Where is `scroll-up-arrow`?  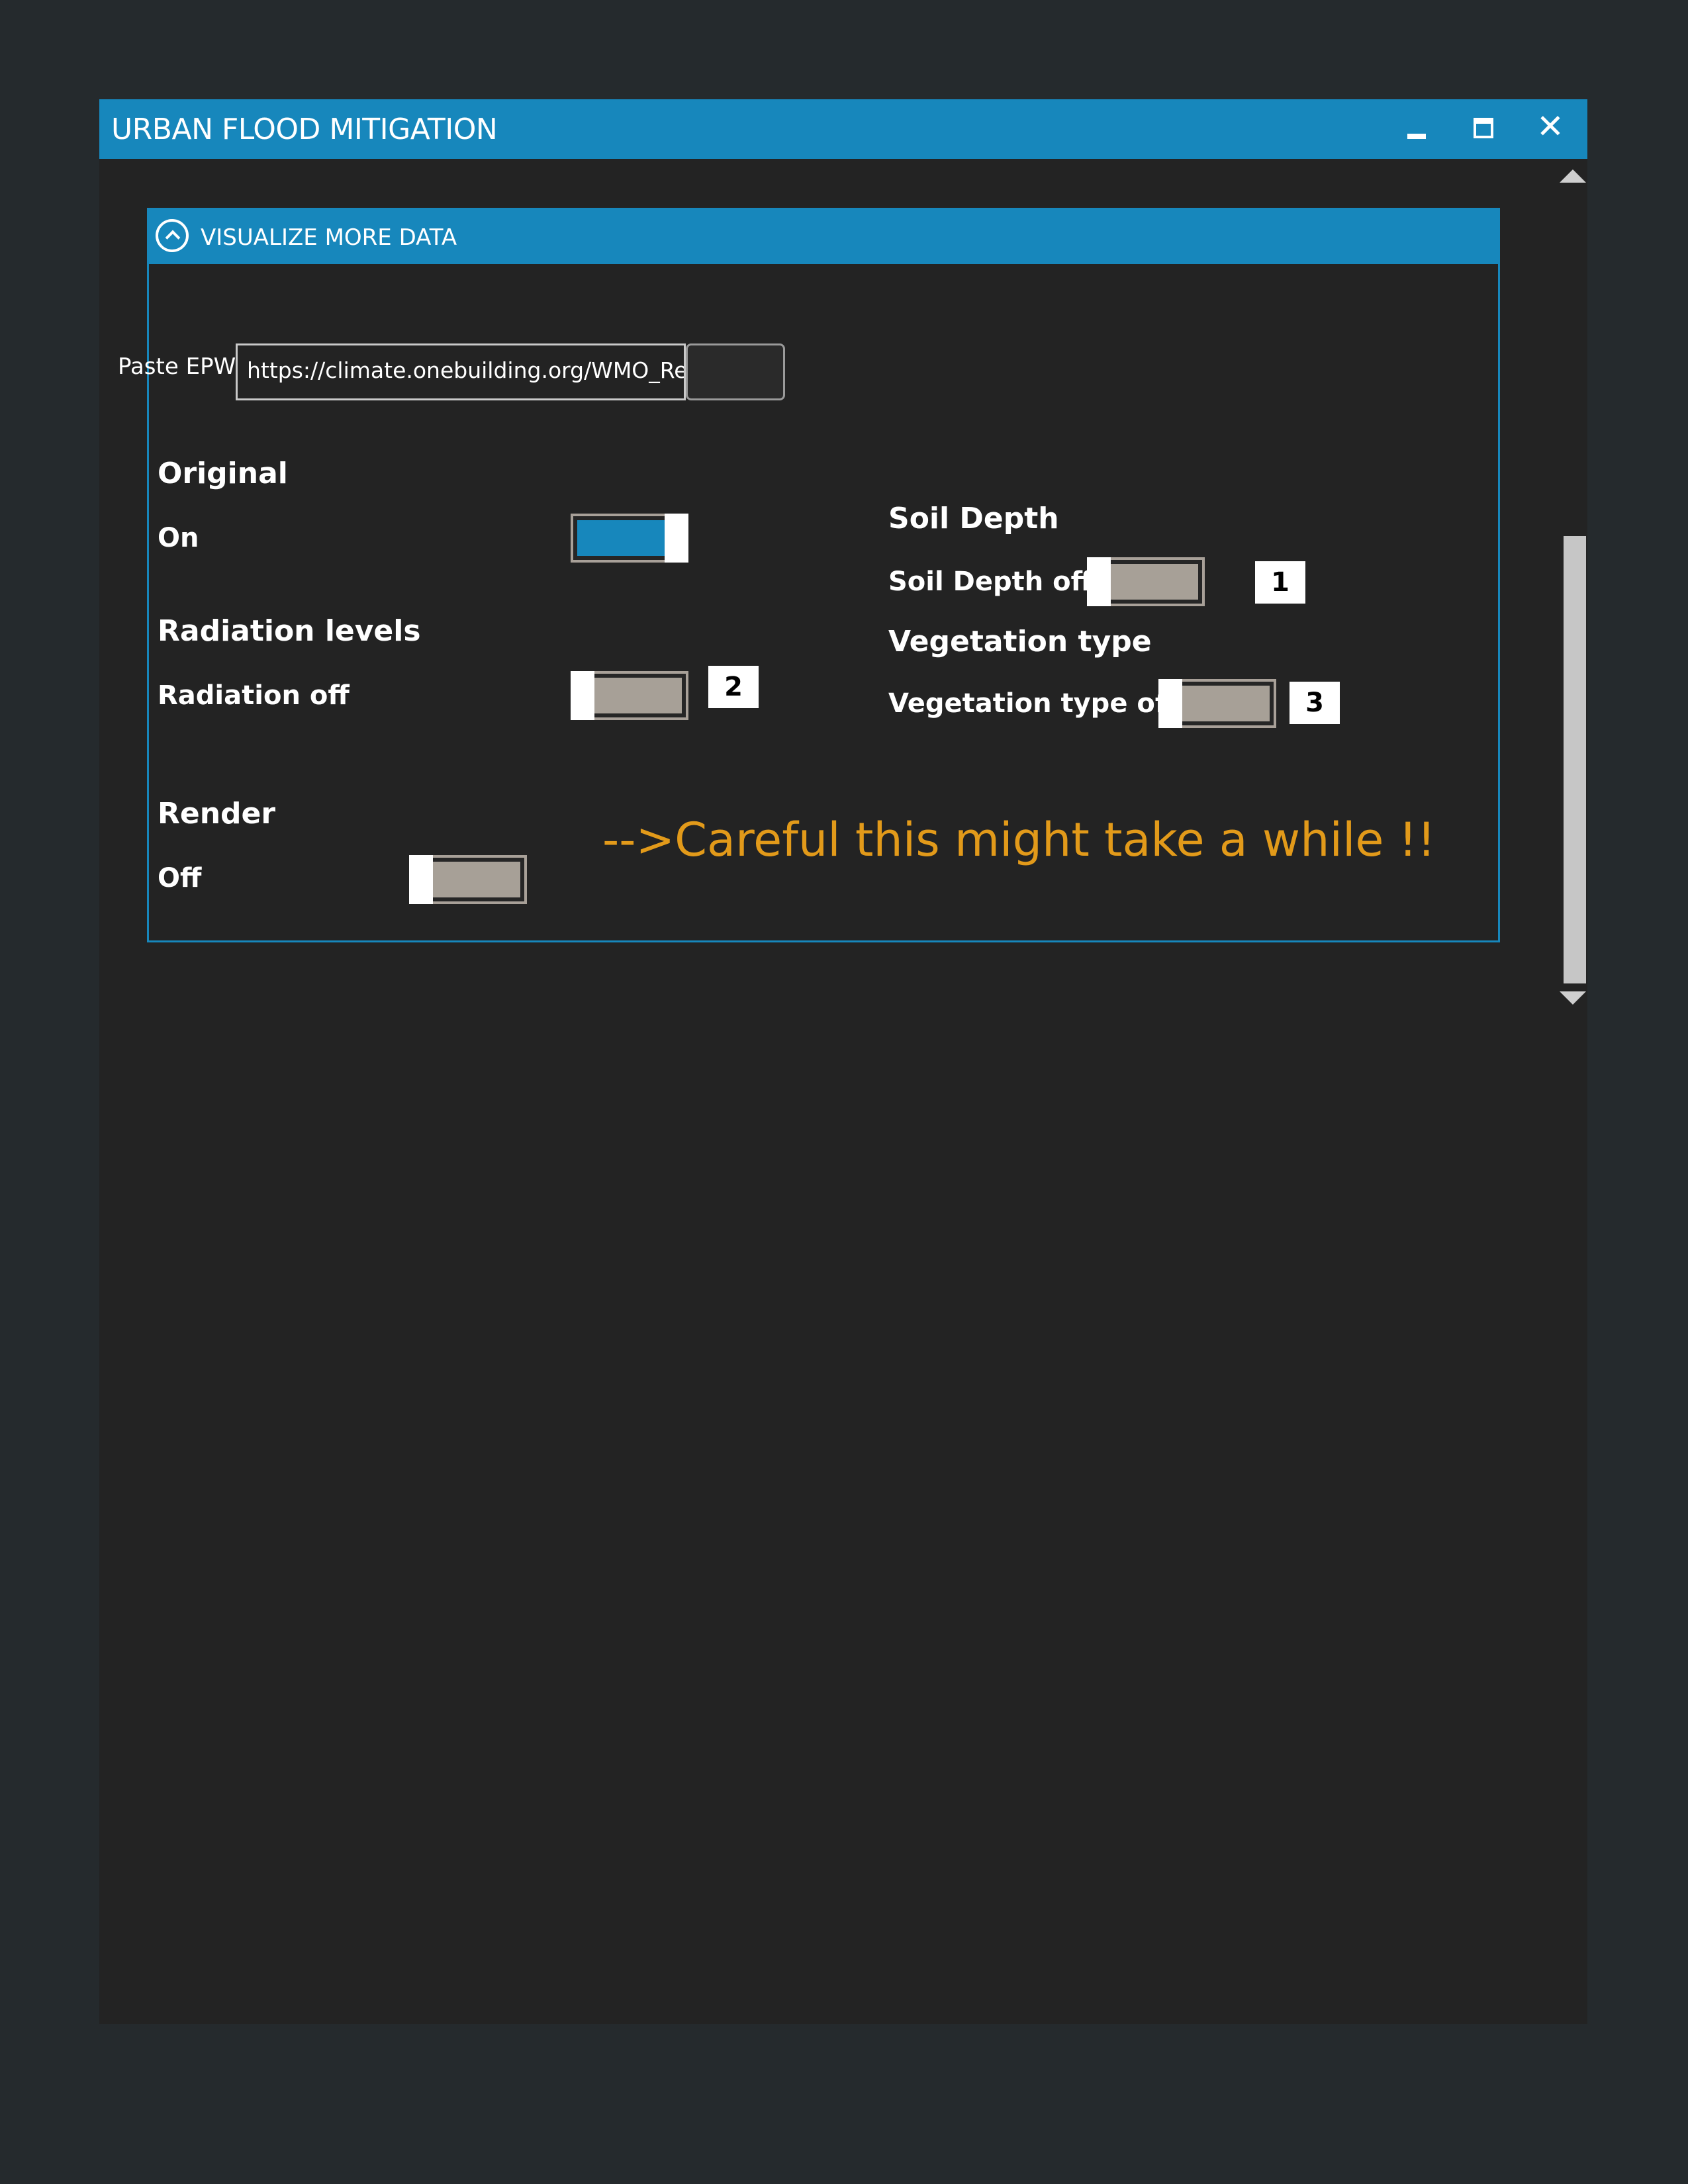
scroll-up-arrow is located at coordinates (1573, 176).